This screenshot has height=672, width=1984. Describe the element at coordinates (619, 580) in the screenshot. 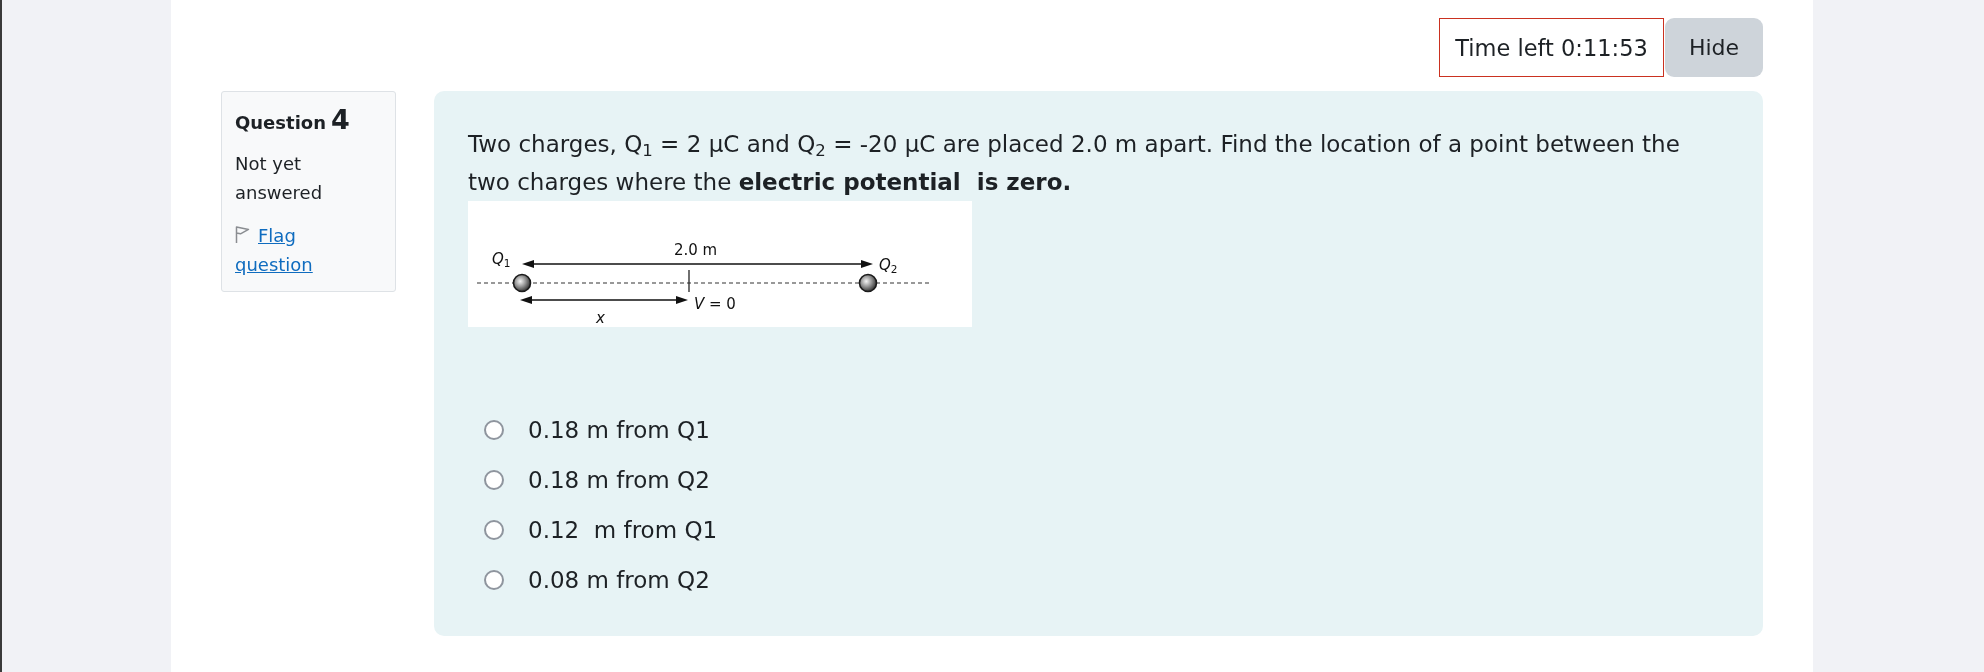

I see `option-label: 0.08 m from Q2` at that location.